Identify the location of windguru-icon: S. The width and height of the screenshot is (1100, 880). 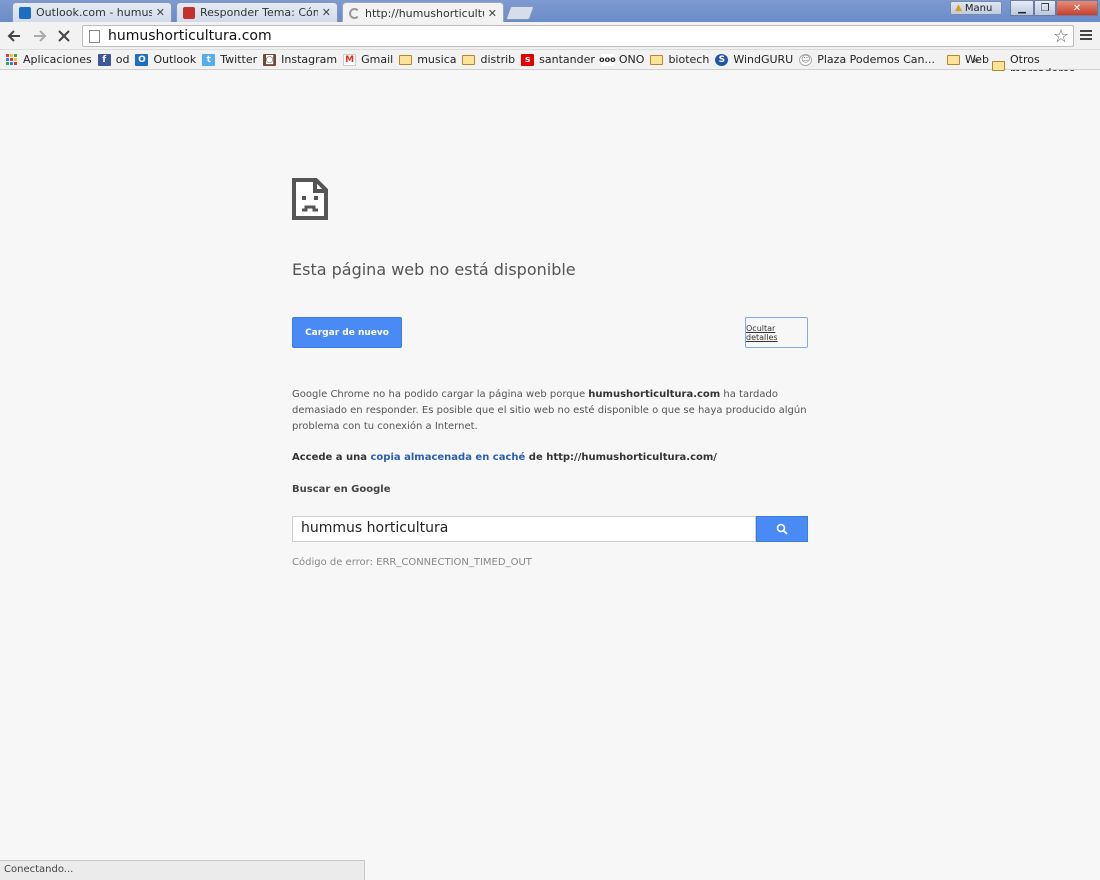
(722, 59).